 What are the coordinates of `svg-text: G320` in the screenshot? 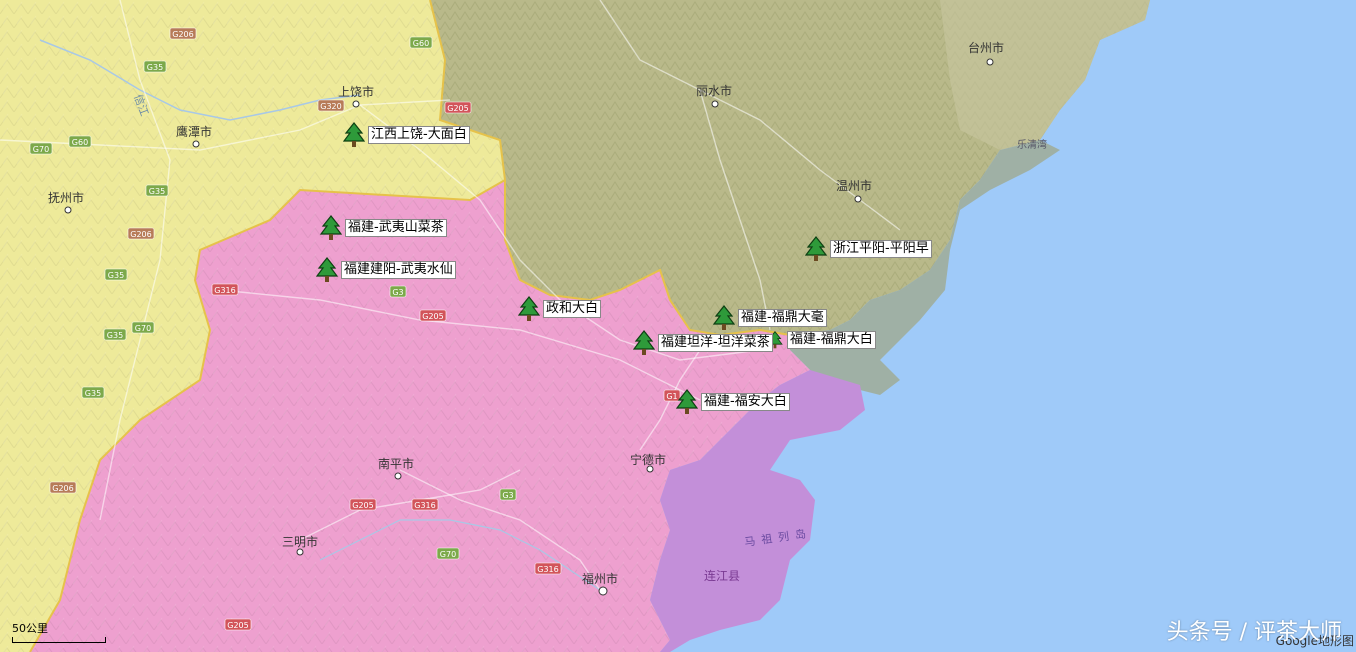 It's located at (330, 106).